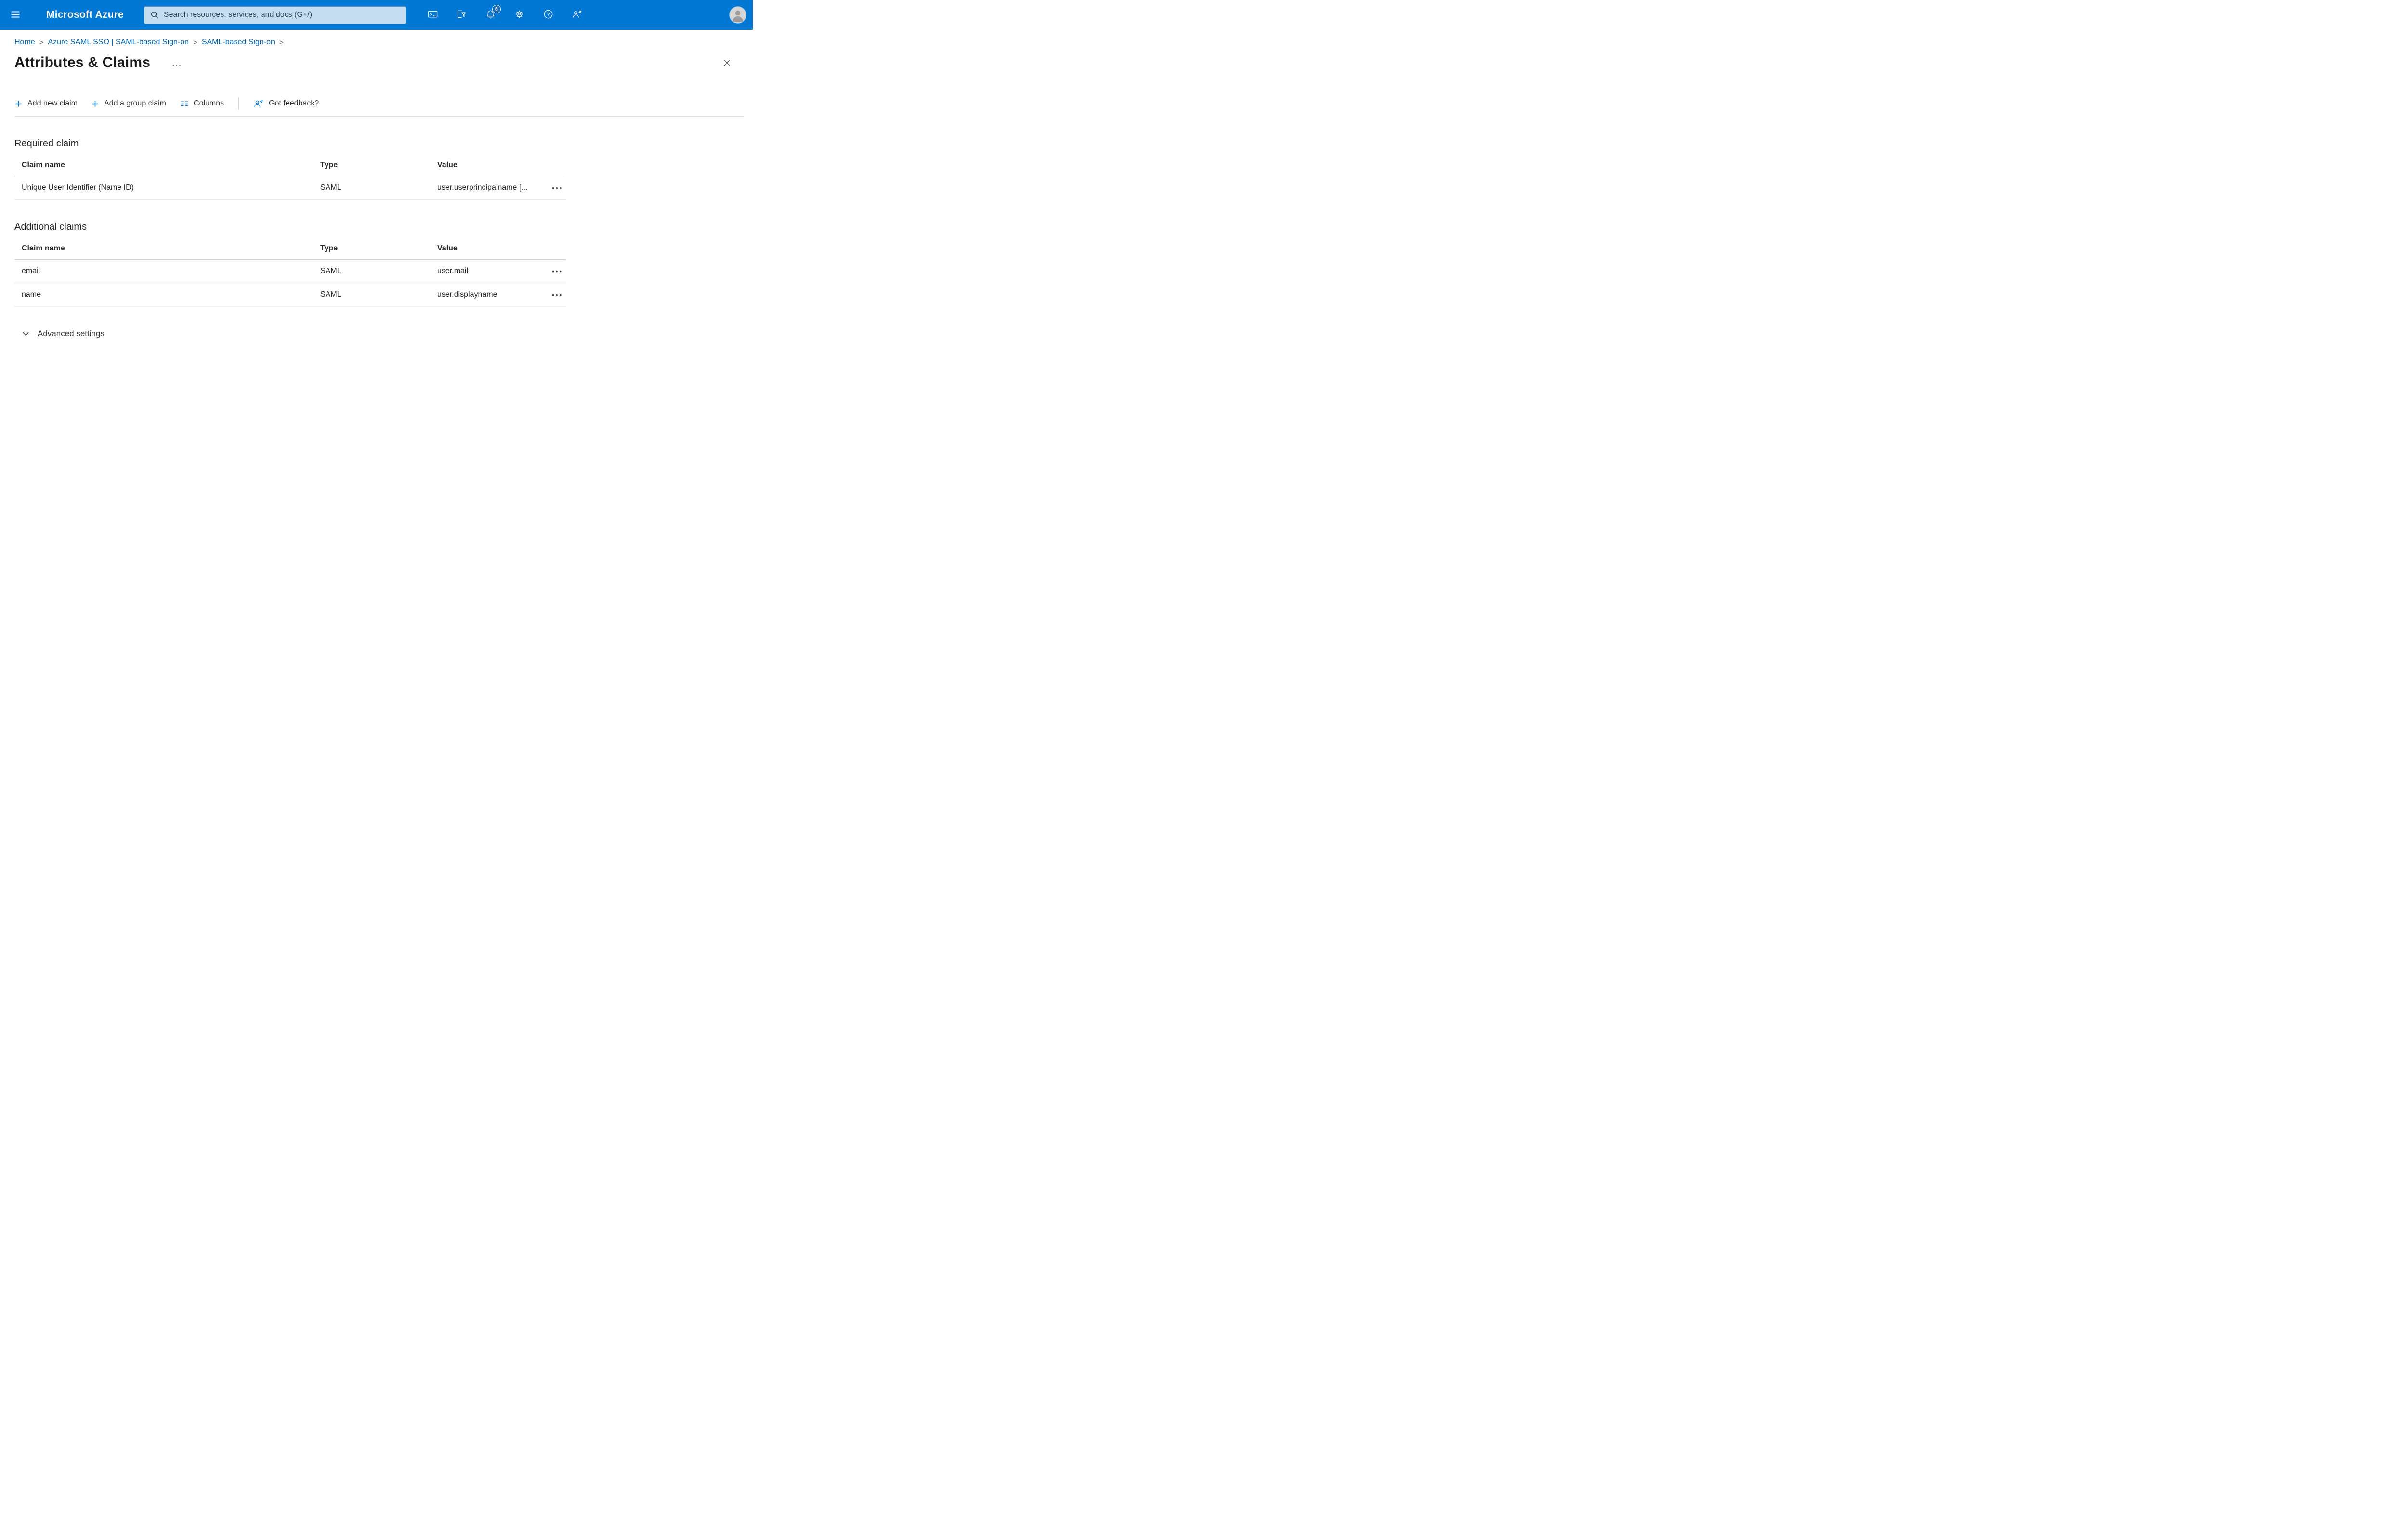  Describe the element at coordinates (46, 143) in the screenshot. I see `required-claim-heading: Required claim` at that location.